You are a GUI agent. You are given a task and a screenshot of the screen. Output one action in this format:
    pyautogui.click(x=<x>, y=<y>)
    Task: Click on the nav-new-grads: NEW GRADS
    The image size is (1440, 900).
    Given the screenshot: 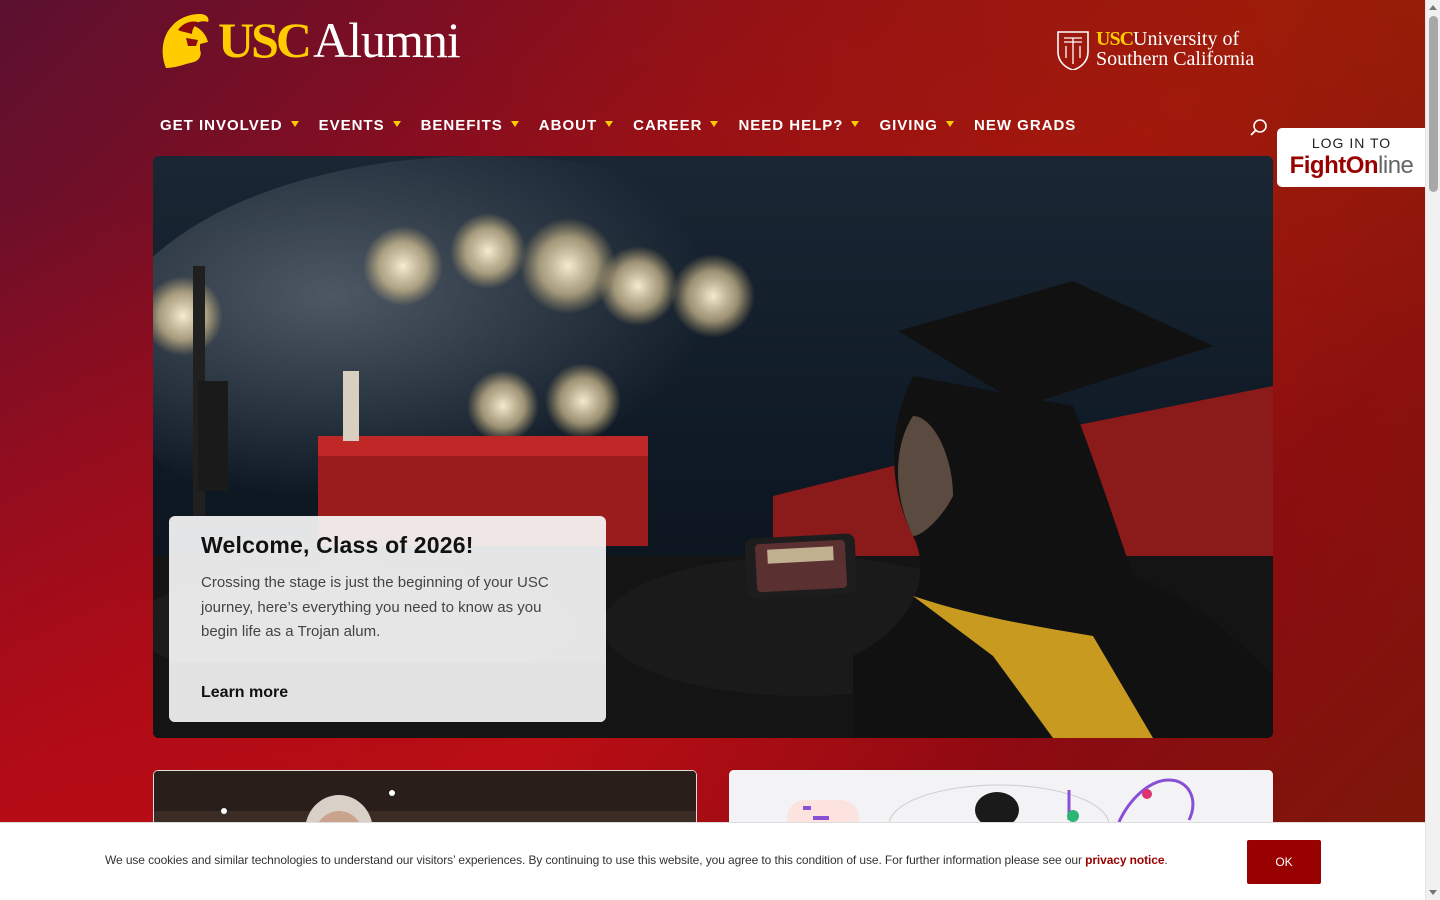 What is the action you would take?
    pyautogui.click(x=1025, y=125)
    